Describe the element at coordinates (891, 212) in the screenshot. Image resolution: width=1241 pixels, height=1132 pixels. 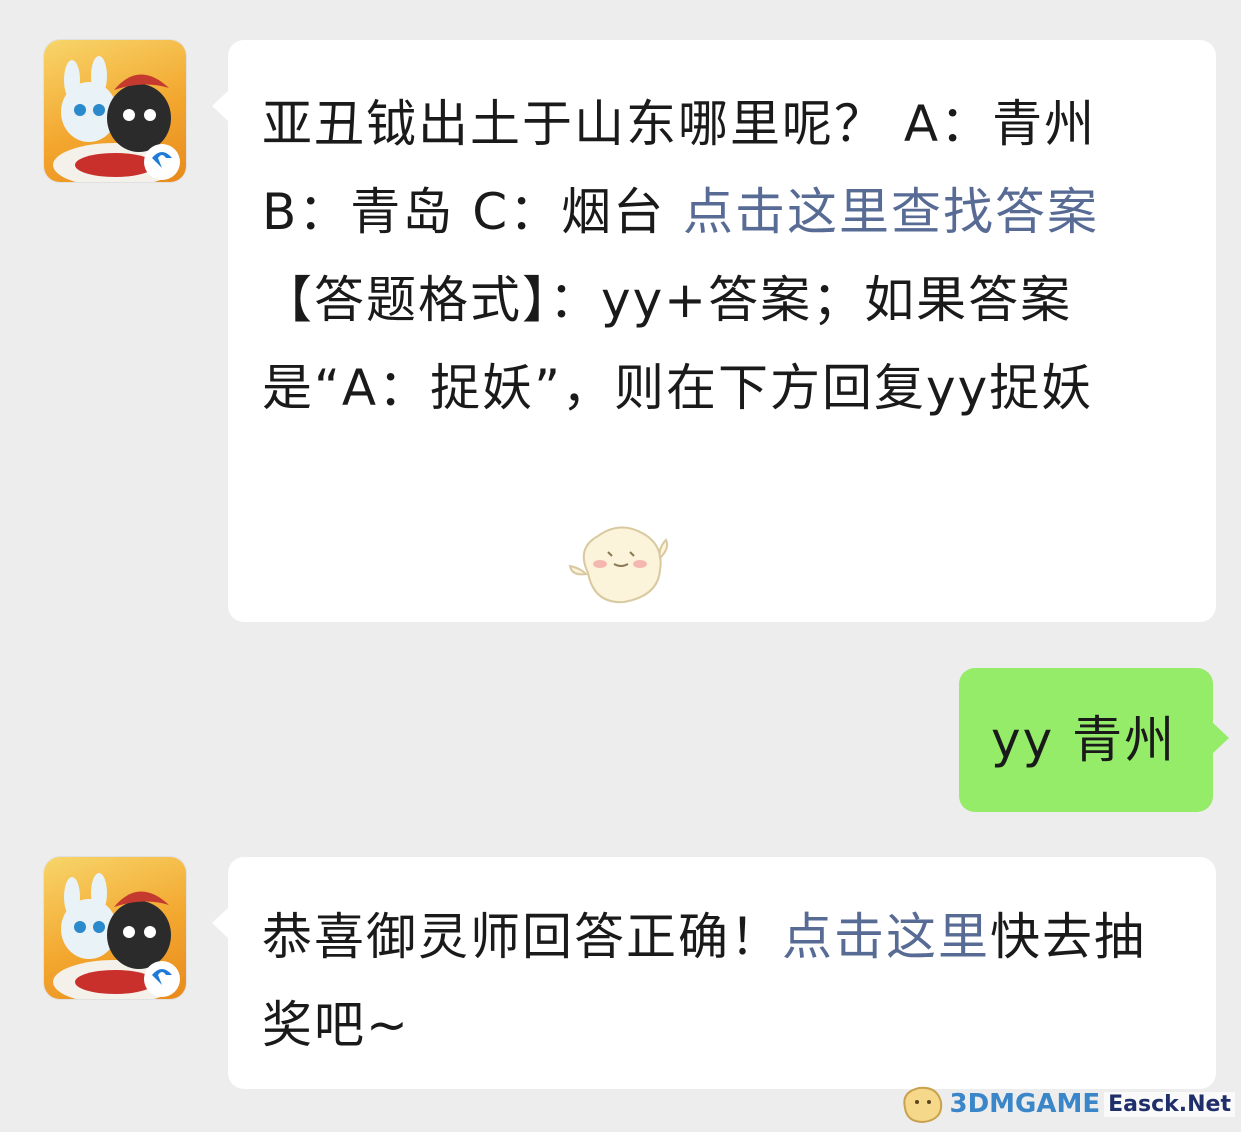
I see `find-answer-link: 点击这里查找答案` at that location.